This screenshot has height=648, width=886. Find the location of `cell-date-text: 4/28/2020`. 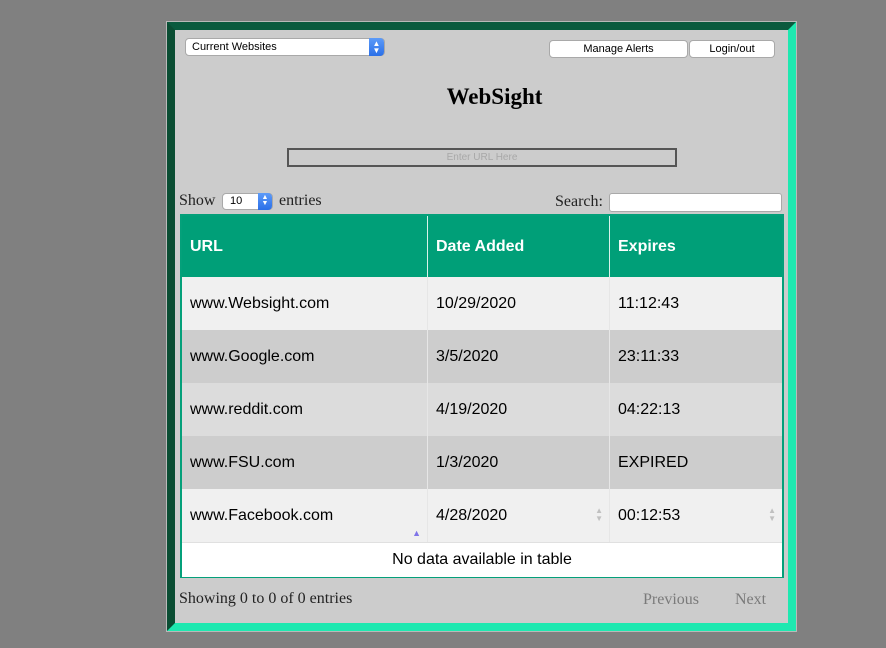

cell-date-text: 4/28/2020 is located at coordinates (472, 515).